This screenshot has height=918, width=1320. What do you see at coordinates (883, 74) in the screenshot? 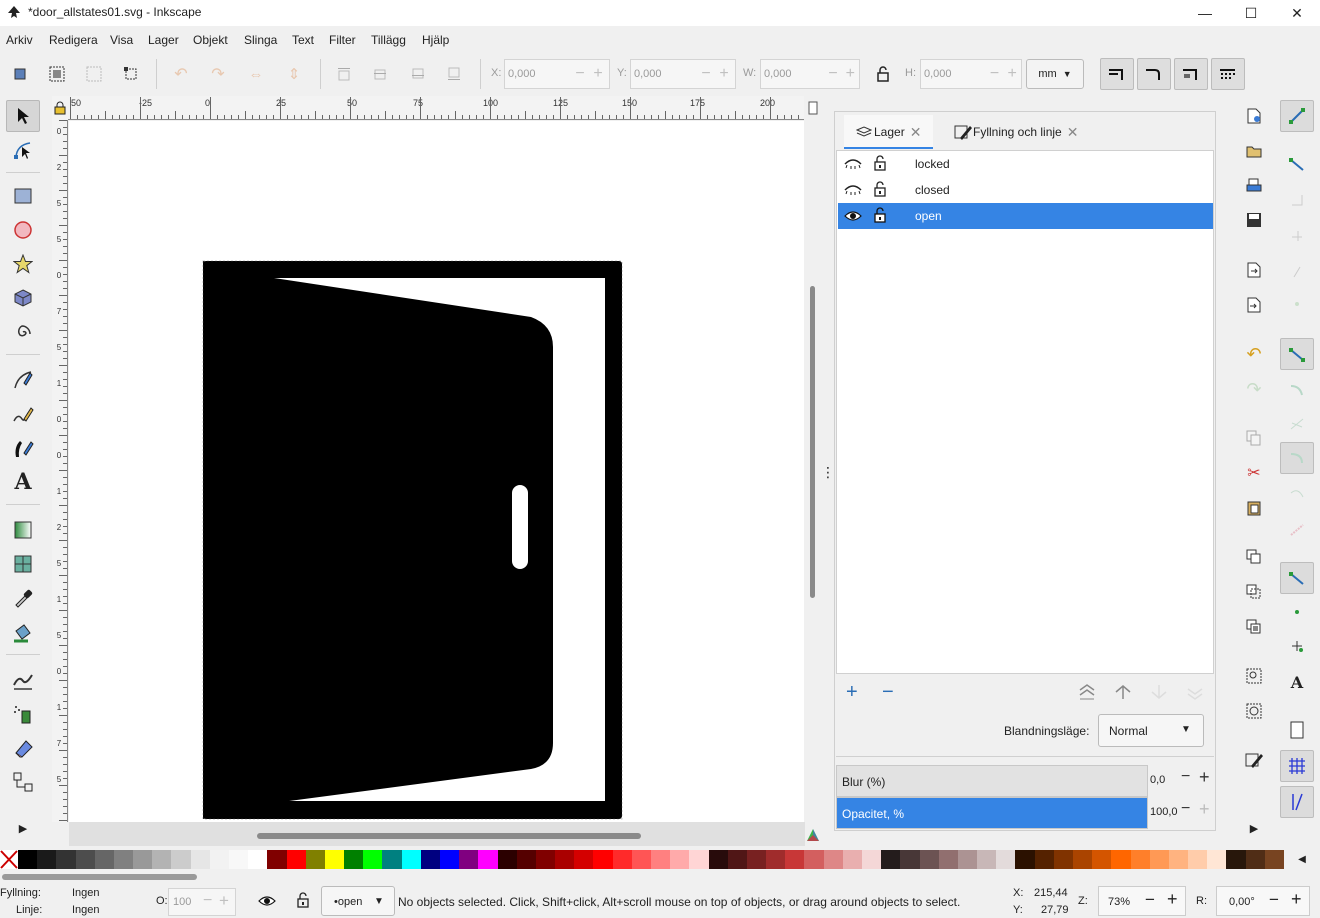
I see `lock-ratio-icon` at bounding box center [883, 74].